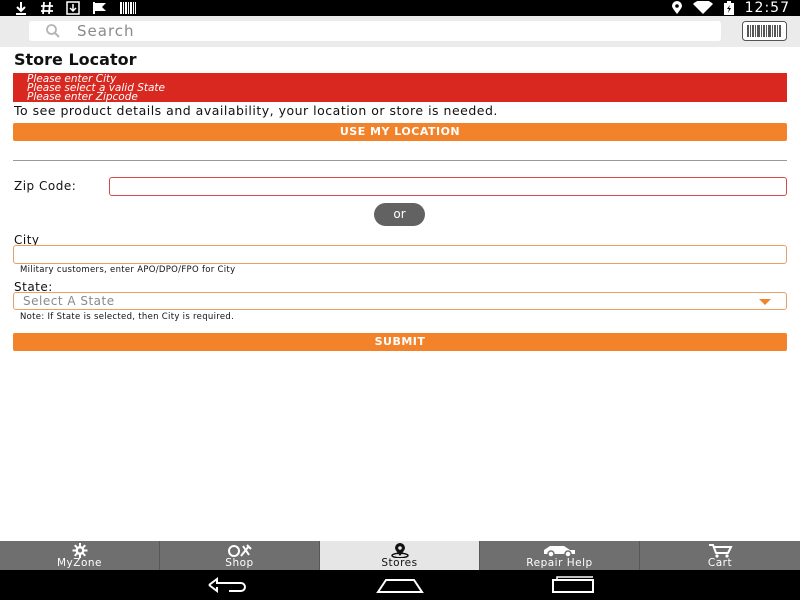 The height and width of the screenshot is (600, 800). What do you see at coordinates (448, 186) in the screenshot?
I see `zip-code-field` at bounding box center [448, 186].